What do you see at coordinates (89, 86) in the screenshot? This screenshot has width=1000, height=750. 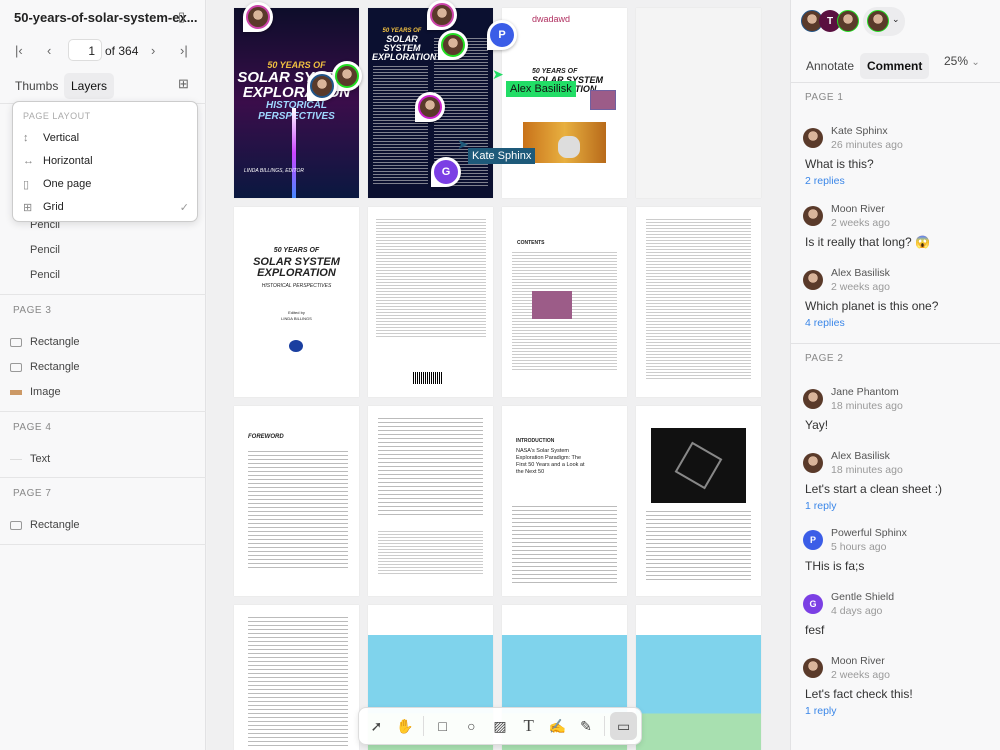 I see `tab-layers: Layers` at bounding box center [89, 86].